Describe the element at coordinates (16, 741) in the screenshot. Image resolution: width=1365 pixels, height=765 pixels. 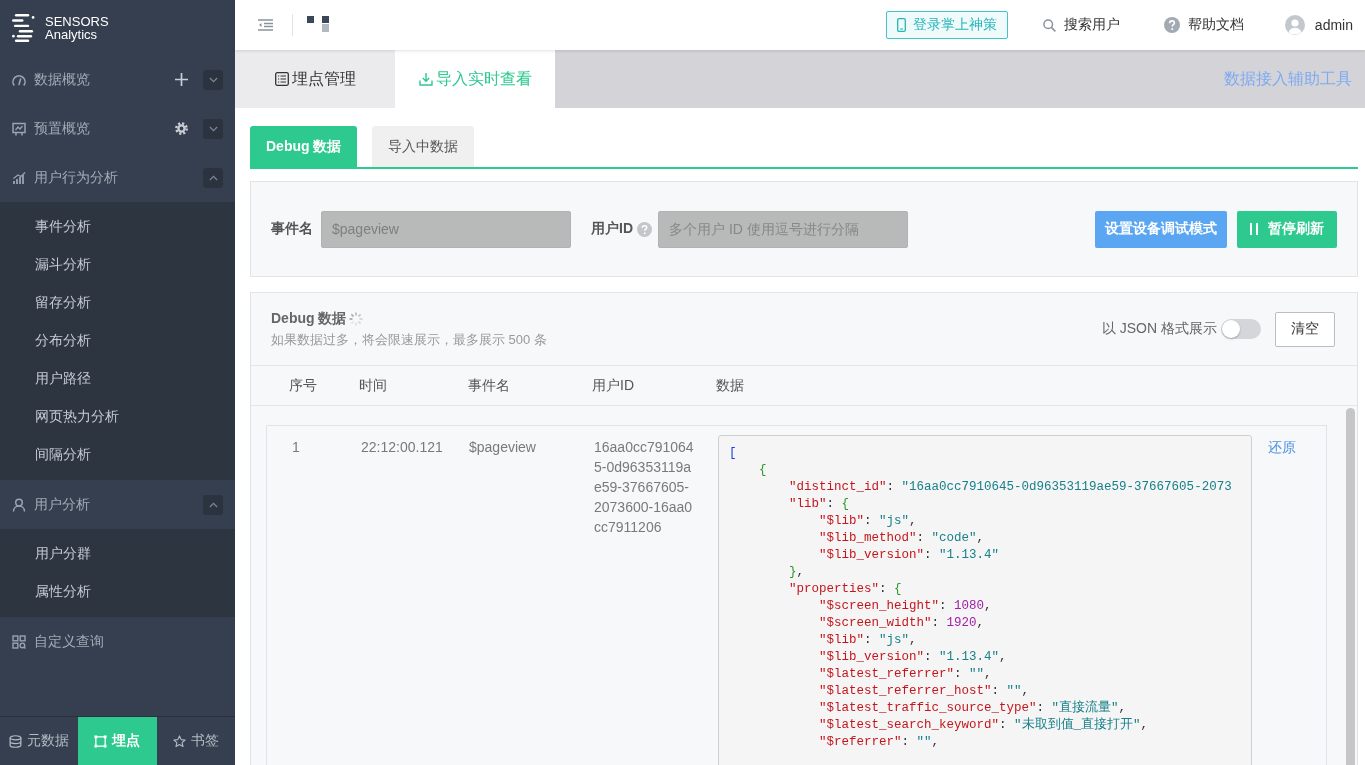
I see `database-icon` at that location.